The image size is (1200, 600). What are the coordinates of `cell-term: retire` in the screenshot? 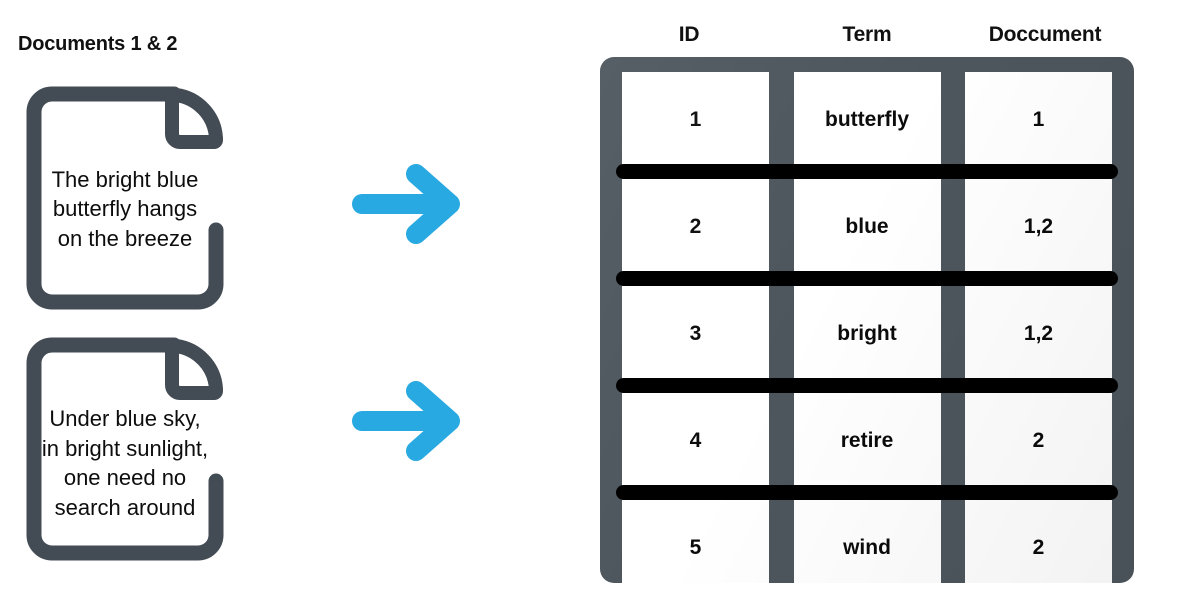 It's located at (867, 440).